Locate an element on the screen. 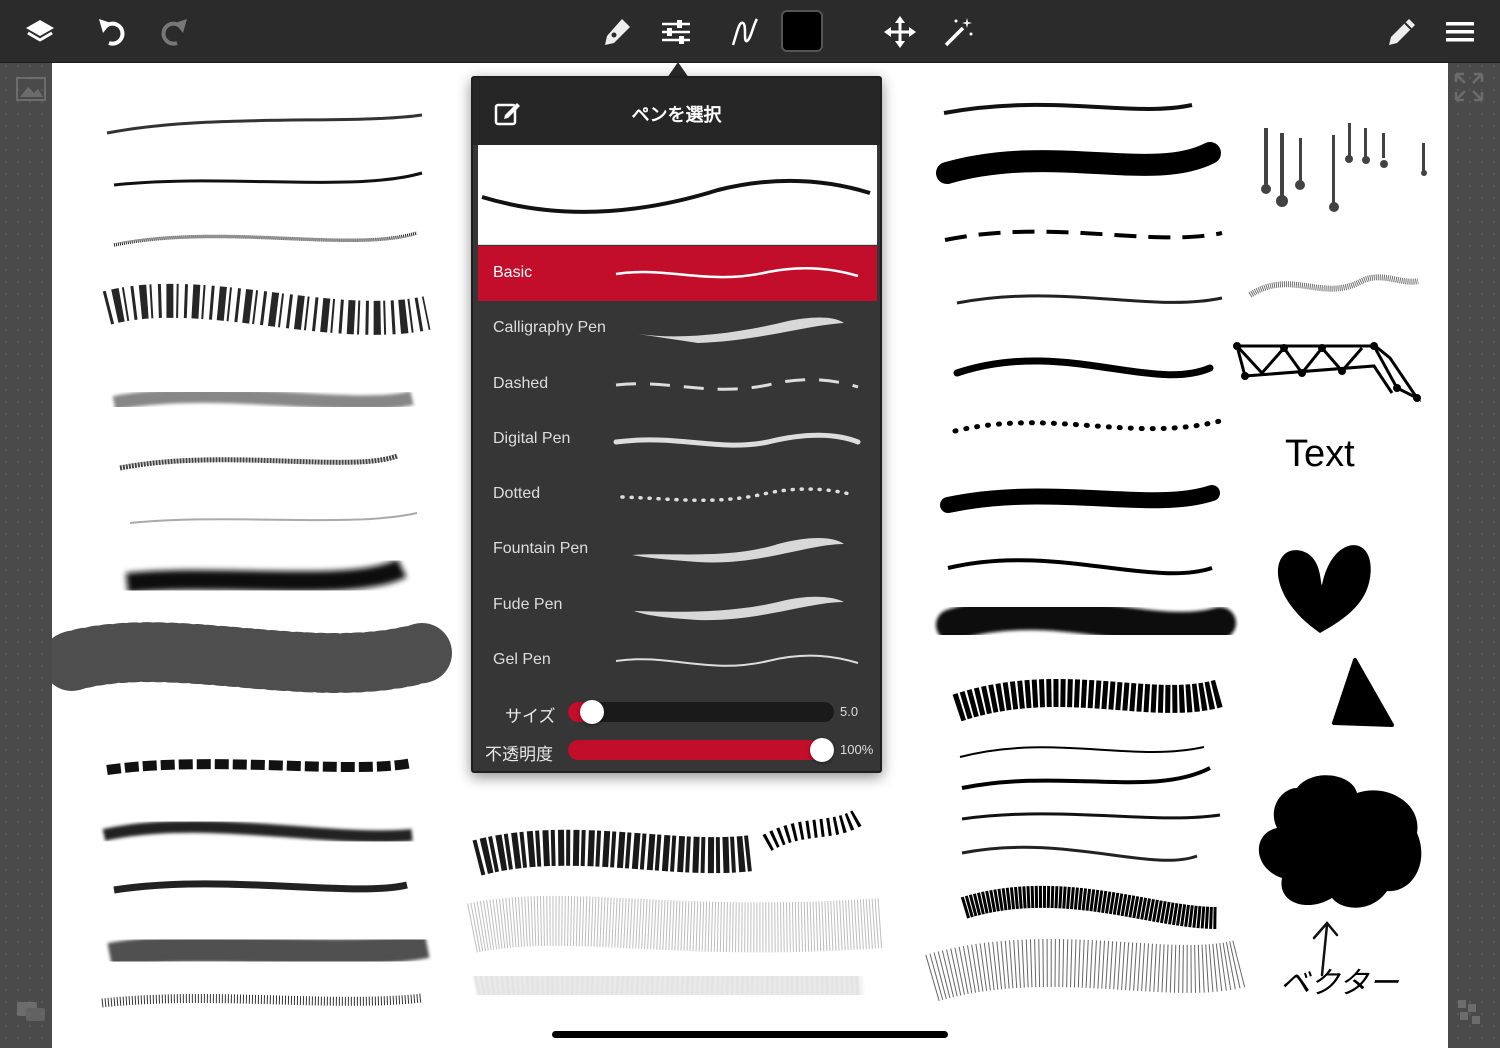 Image resolution: width=1500 pixels, height=1048 pixels. size-slider-row: サイズ 5.0 is located at coordinates (677, 712).